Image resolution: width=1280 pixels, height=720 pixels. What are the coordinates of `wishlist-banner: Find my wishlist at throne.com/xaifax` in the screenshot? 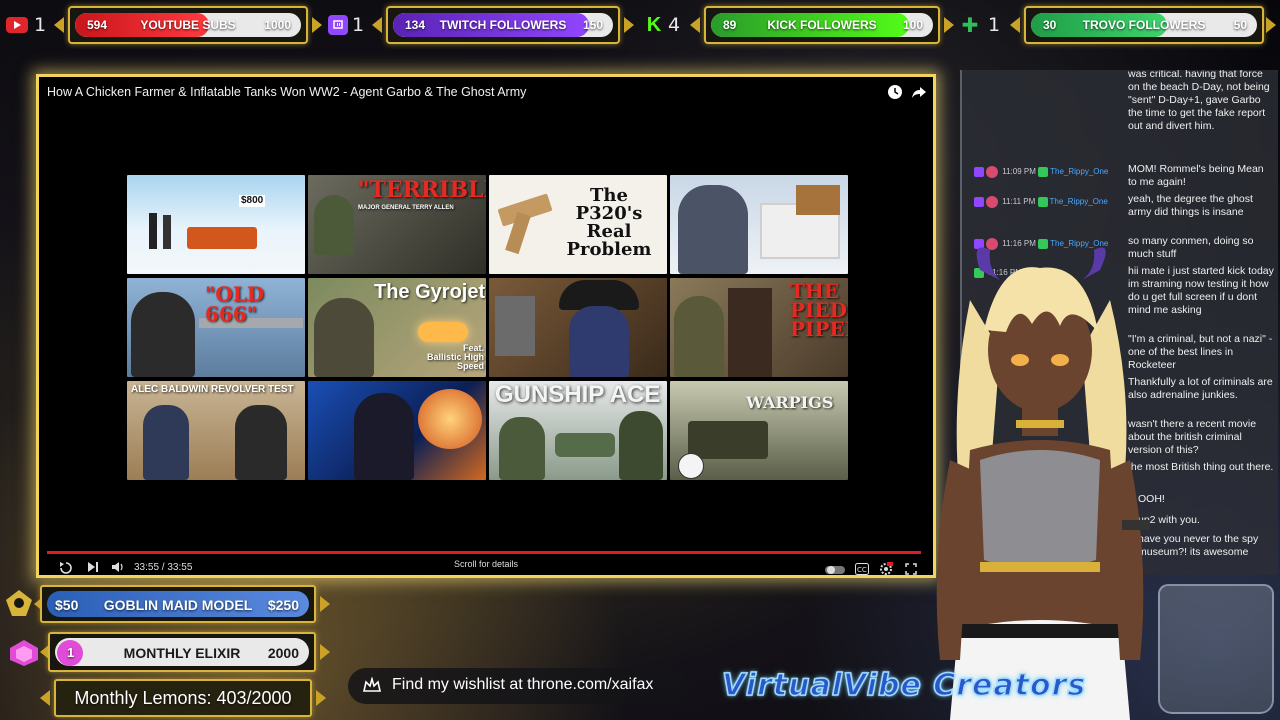 It's located at (518, 686).